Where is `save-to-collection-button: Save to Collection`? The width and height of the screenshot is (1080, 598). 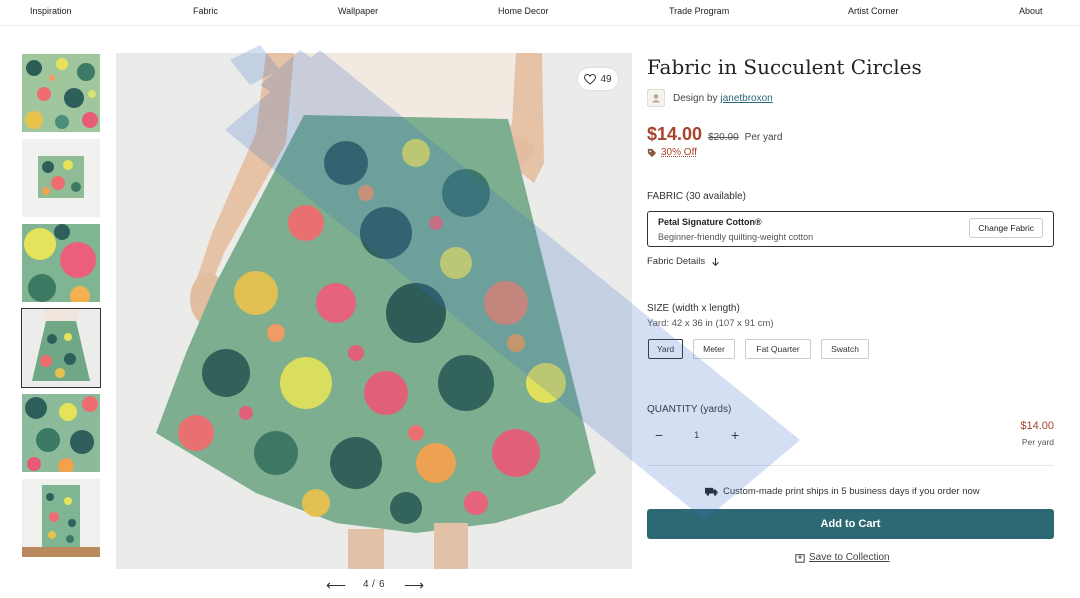
save-to-collection-button: Save to Collection is located at coordinates (842, 557).